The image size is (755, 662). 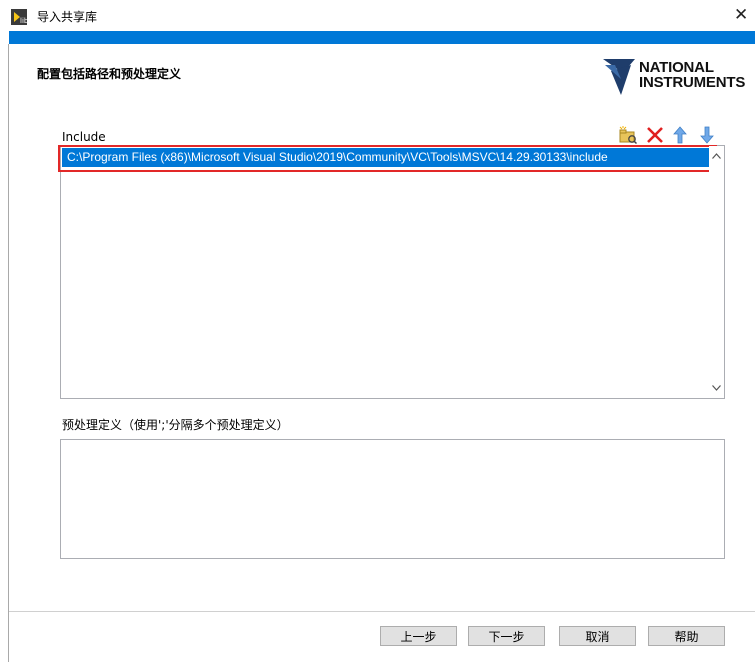 What do you see at coordinates (23, 21) in the screenshot?
I see `svg-text: lib` at bounding box center [23, 21].